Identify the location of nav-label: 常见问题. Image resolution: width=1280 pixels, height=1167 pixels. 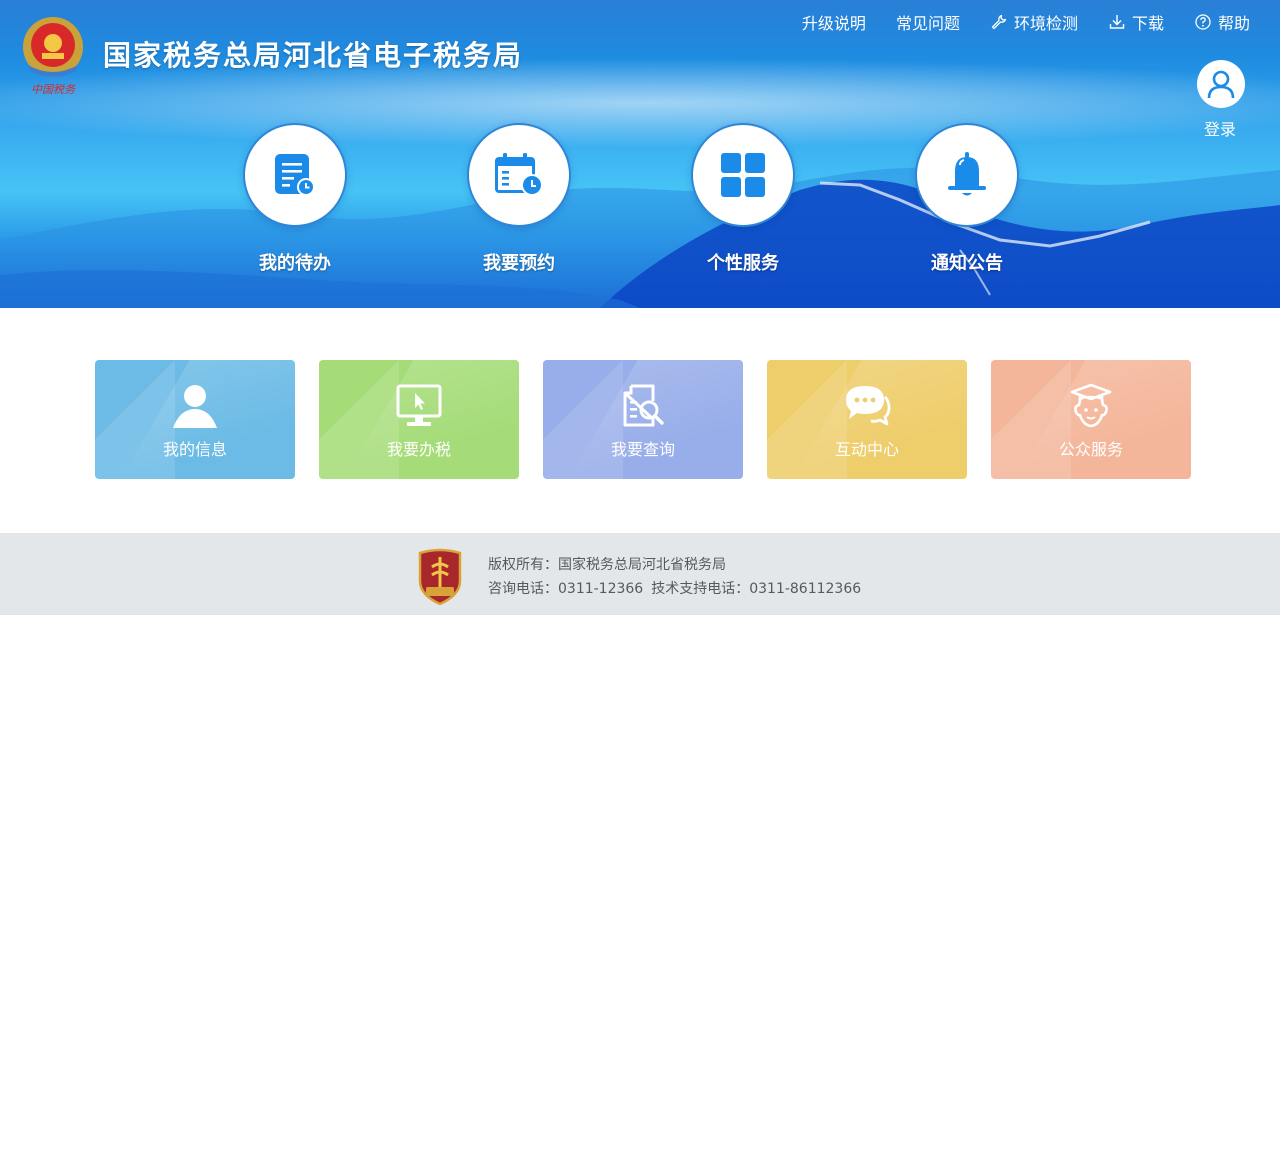
(927, 23).